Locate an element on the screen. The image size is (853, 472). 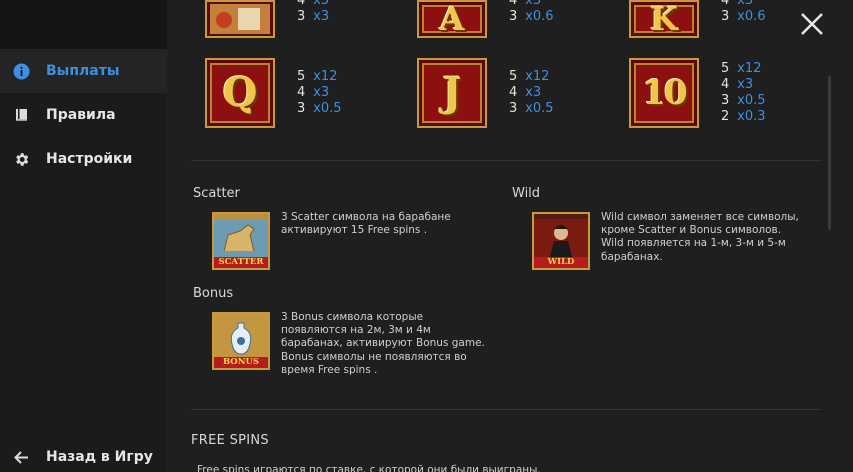
gear-icon is located at coordinates (21, 159).